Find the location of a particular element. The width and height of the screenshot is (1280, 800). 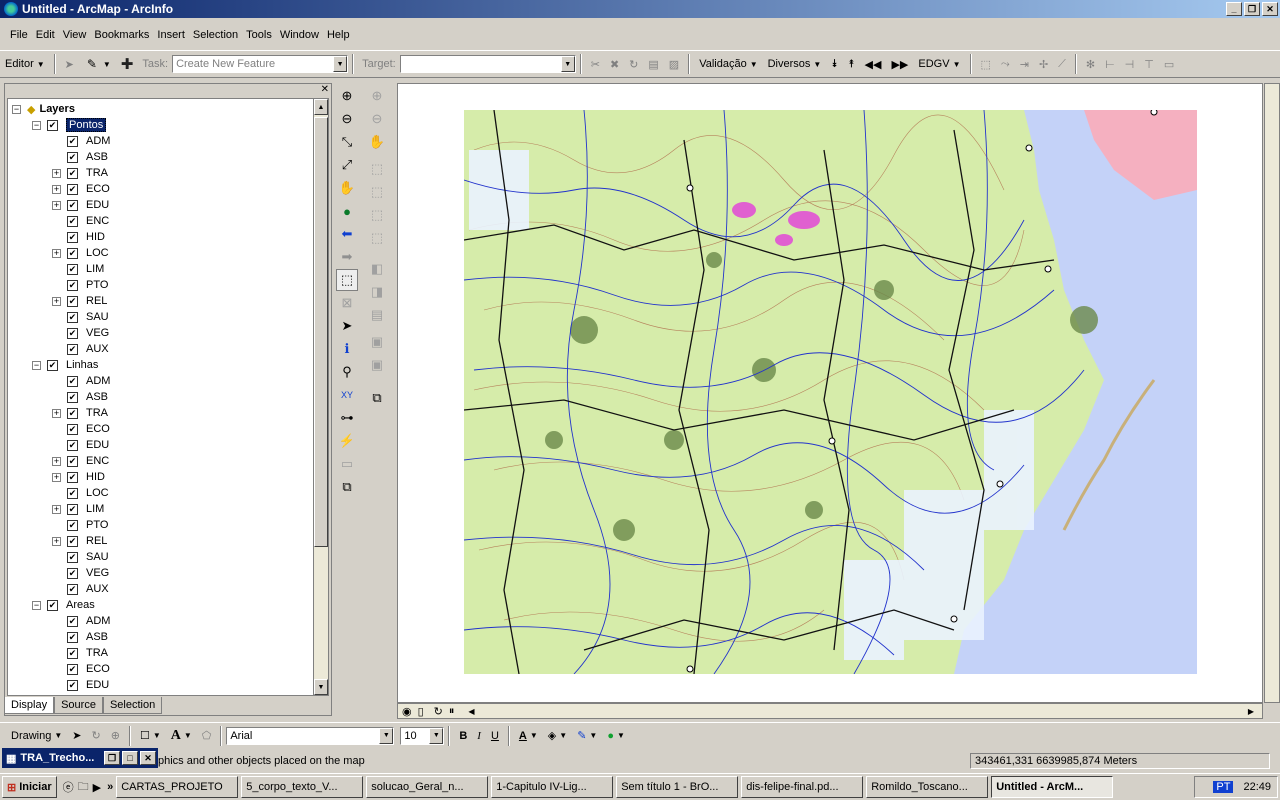

sketch-properties-icon: ▨ is located at coordinates (674, 64).